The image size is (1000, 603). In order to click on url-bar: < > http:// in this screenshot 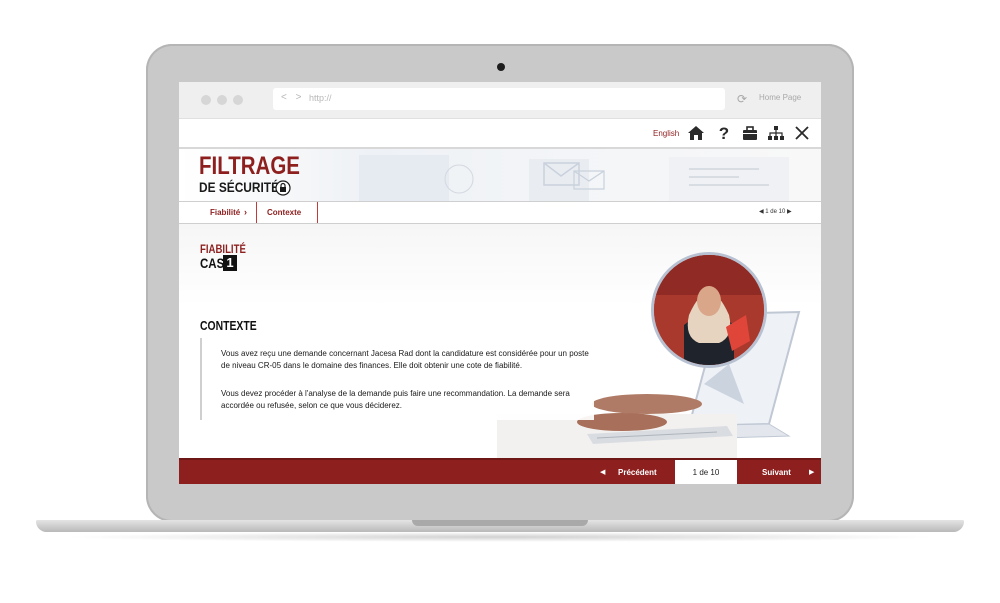, I will do `click(499, 99)`.